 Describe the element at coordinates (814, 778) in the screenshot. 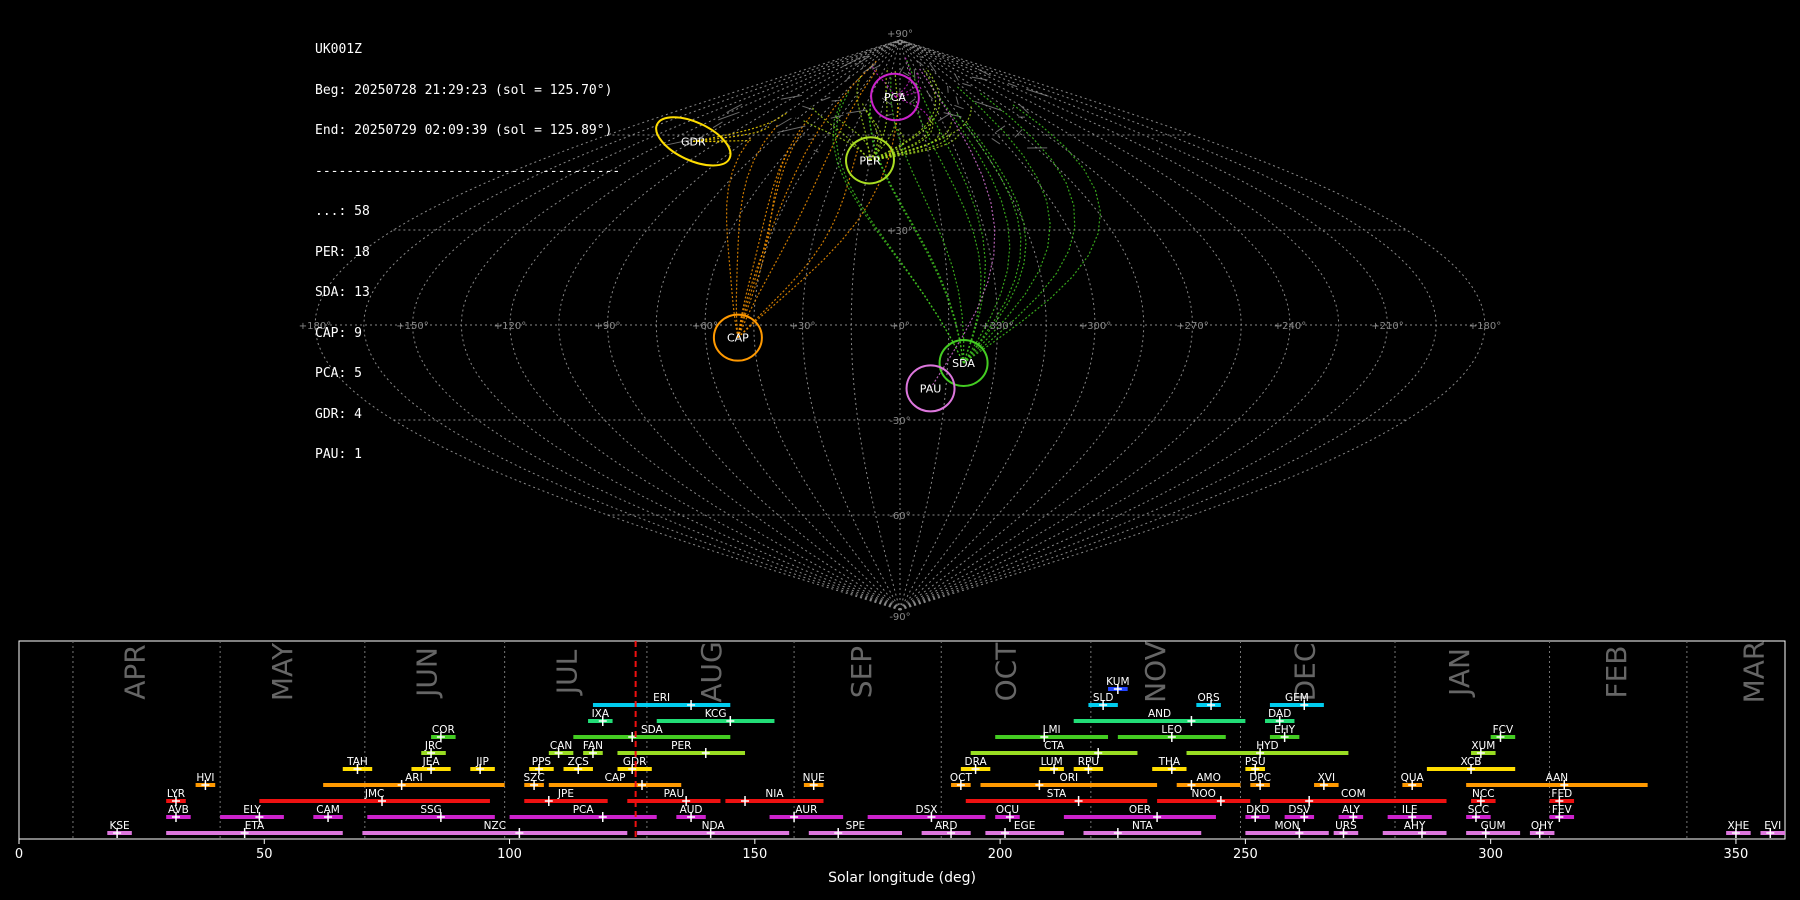

I see `shower-label: NUE` at that location.